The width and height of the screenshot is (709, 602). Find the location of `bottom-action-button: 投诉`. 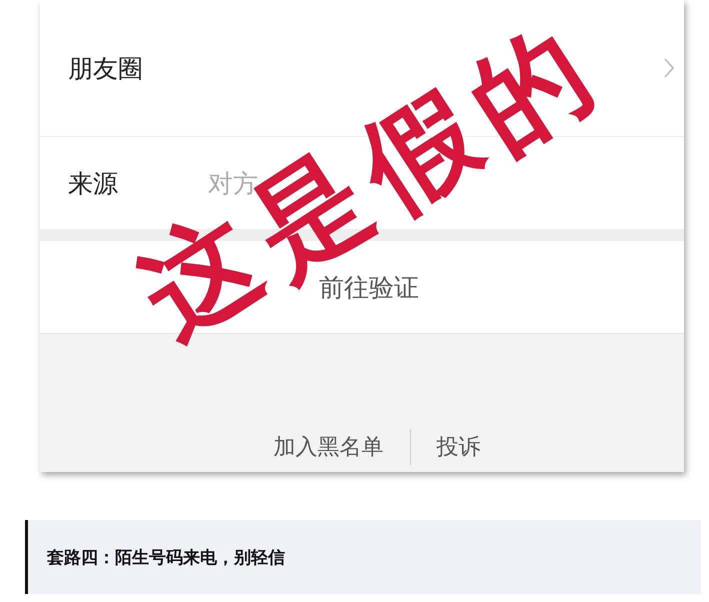

bottom-action-button: 投诉 is located at coordinates (458, 447).